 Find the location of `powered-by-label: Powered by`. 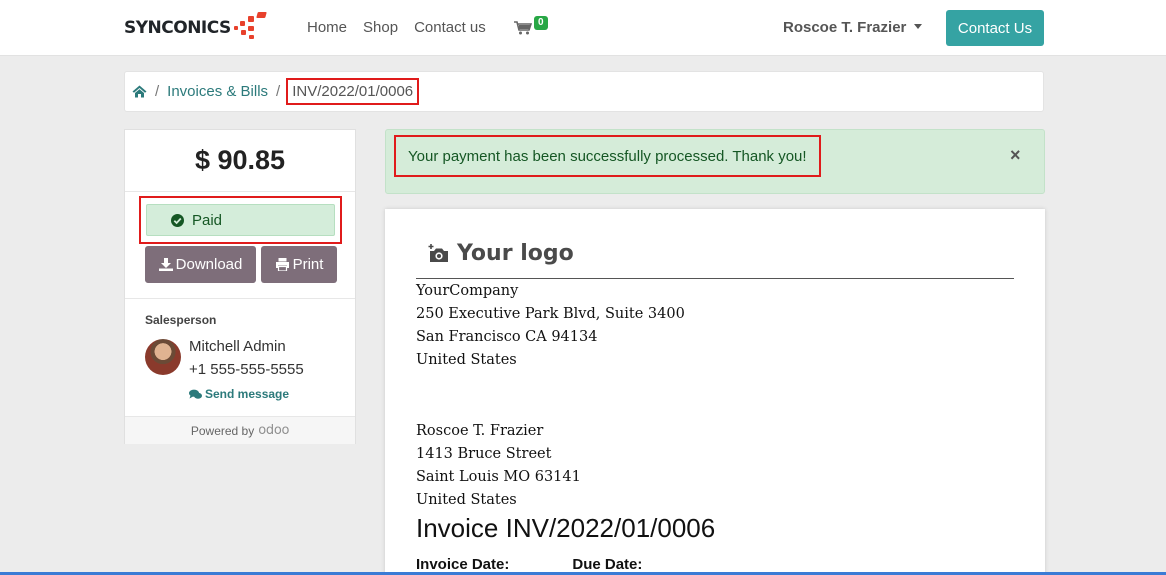

powered-by-label: Powered by is located at coordinates (222, 430).